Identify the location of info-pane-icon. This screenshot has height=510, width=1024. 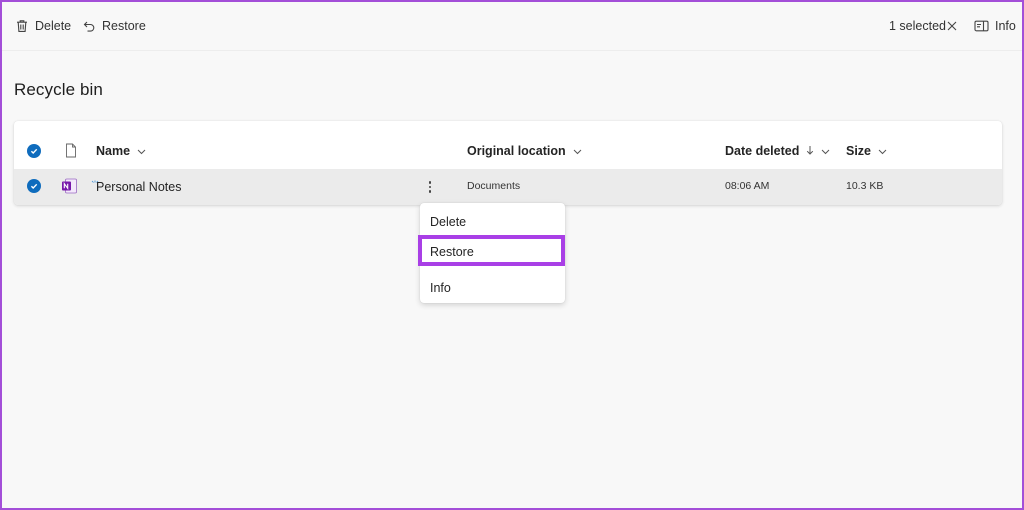
(981, 26).